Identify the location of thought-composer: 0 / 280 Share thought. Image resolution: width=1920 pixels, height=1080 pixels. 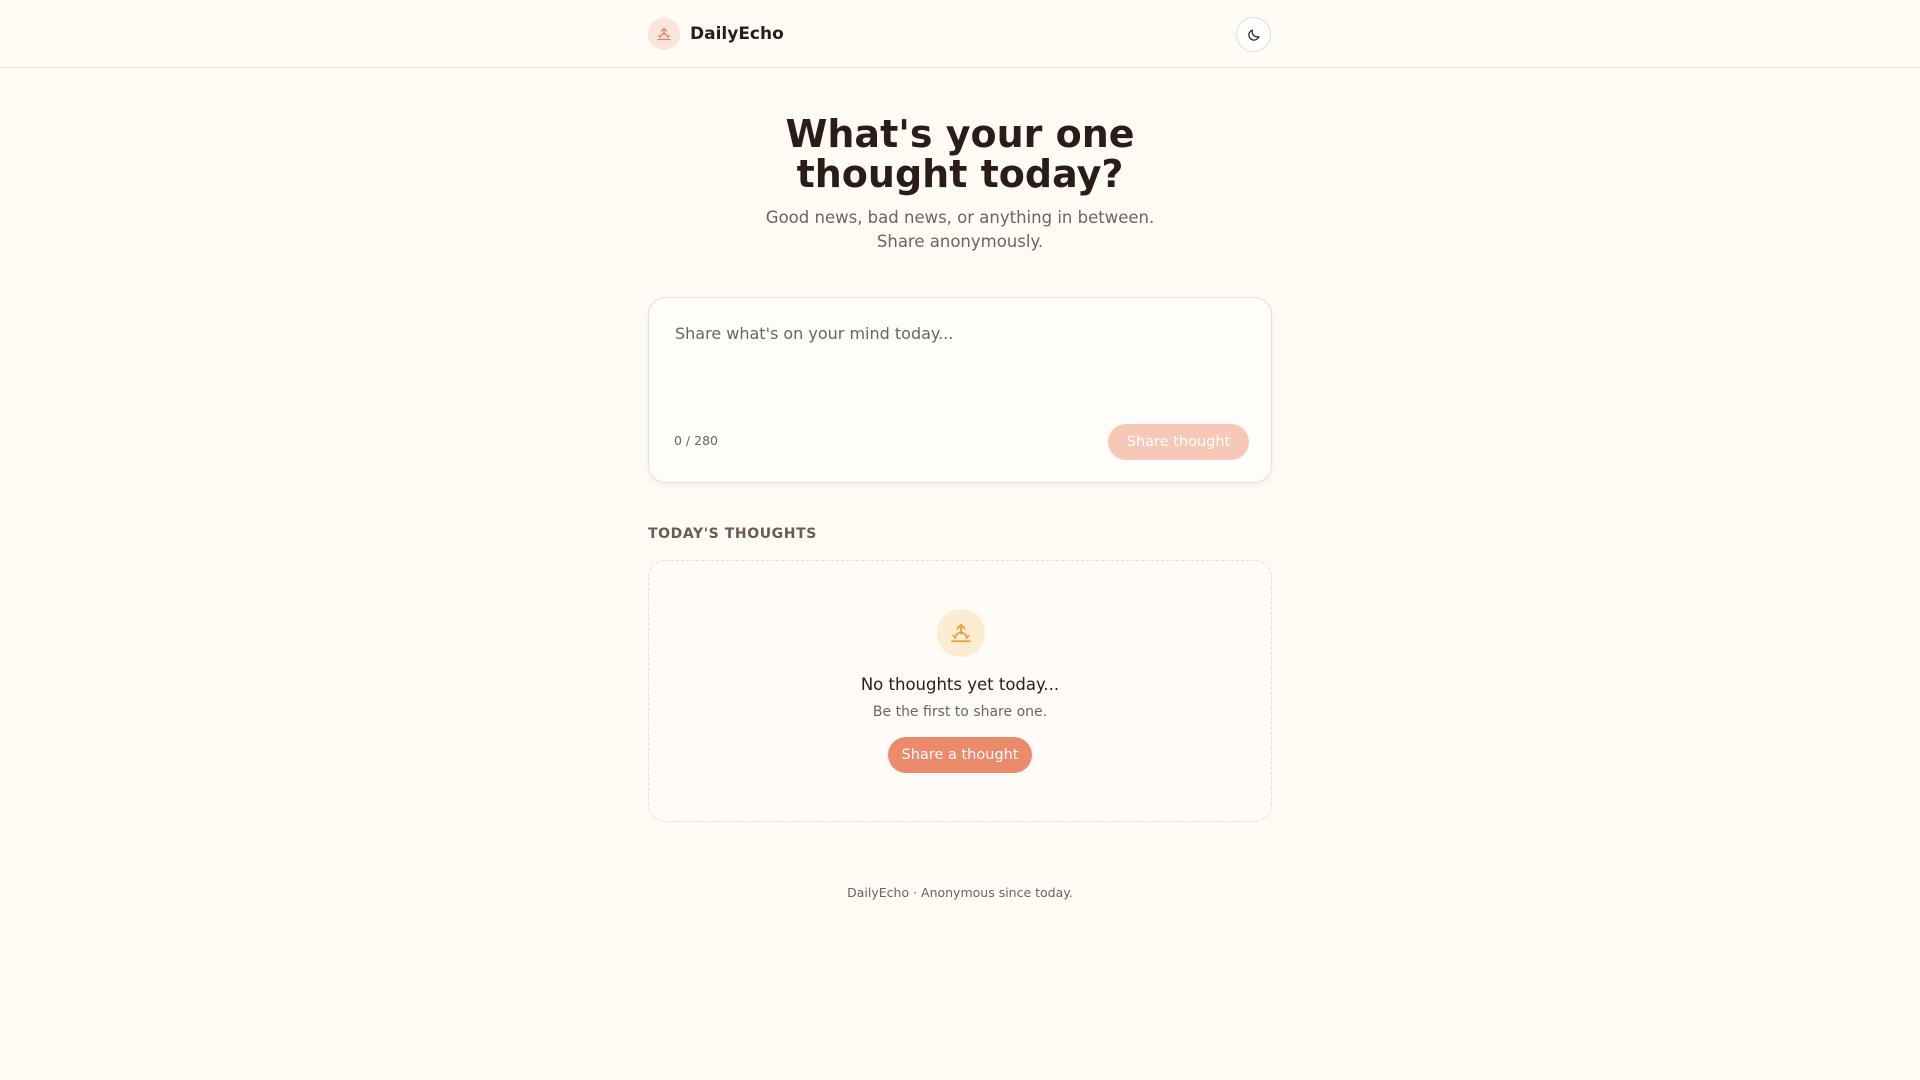
(960, 390).